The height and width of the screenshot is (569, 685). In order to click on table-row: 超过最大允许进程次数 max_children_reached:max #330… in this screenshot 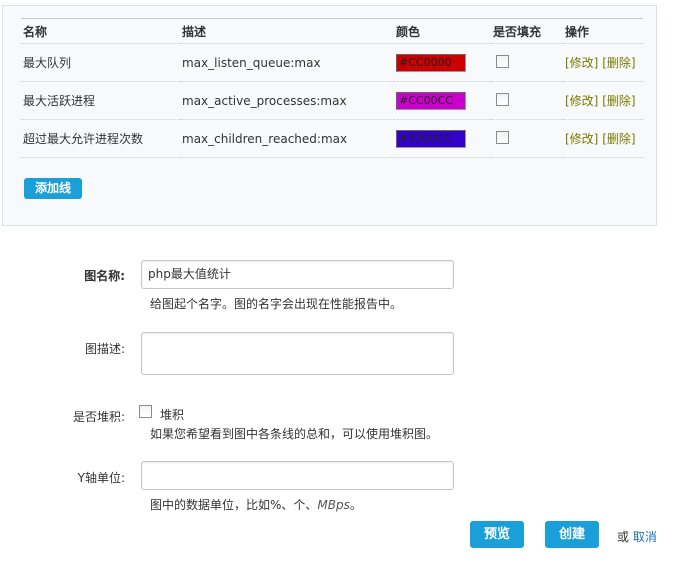, I will do `click(332, 138)`.